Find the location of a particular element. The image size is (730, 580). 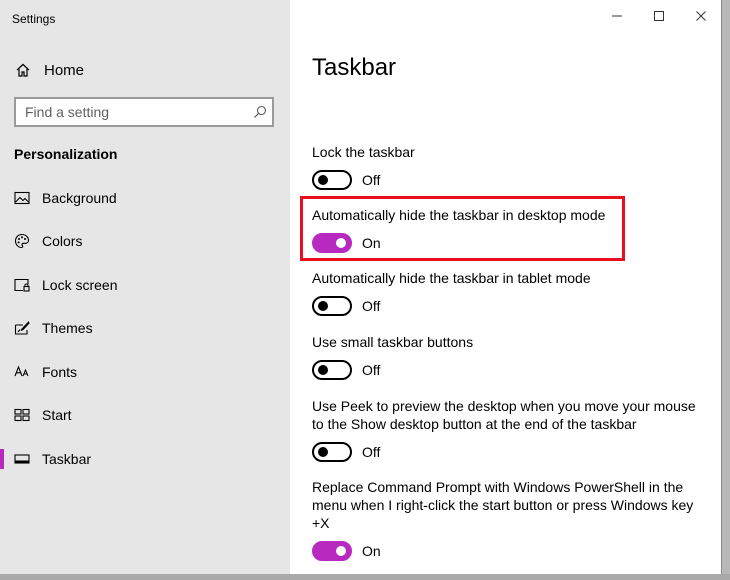

setting-small-buttons: Use small taskbar buttons Off is located at coordinates (509, 356).